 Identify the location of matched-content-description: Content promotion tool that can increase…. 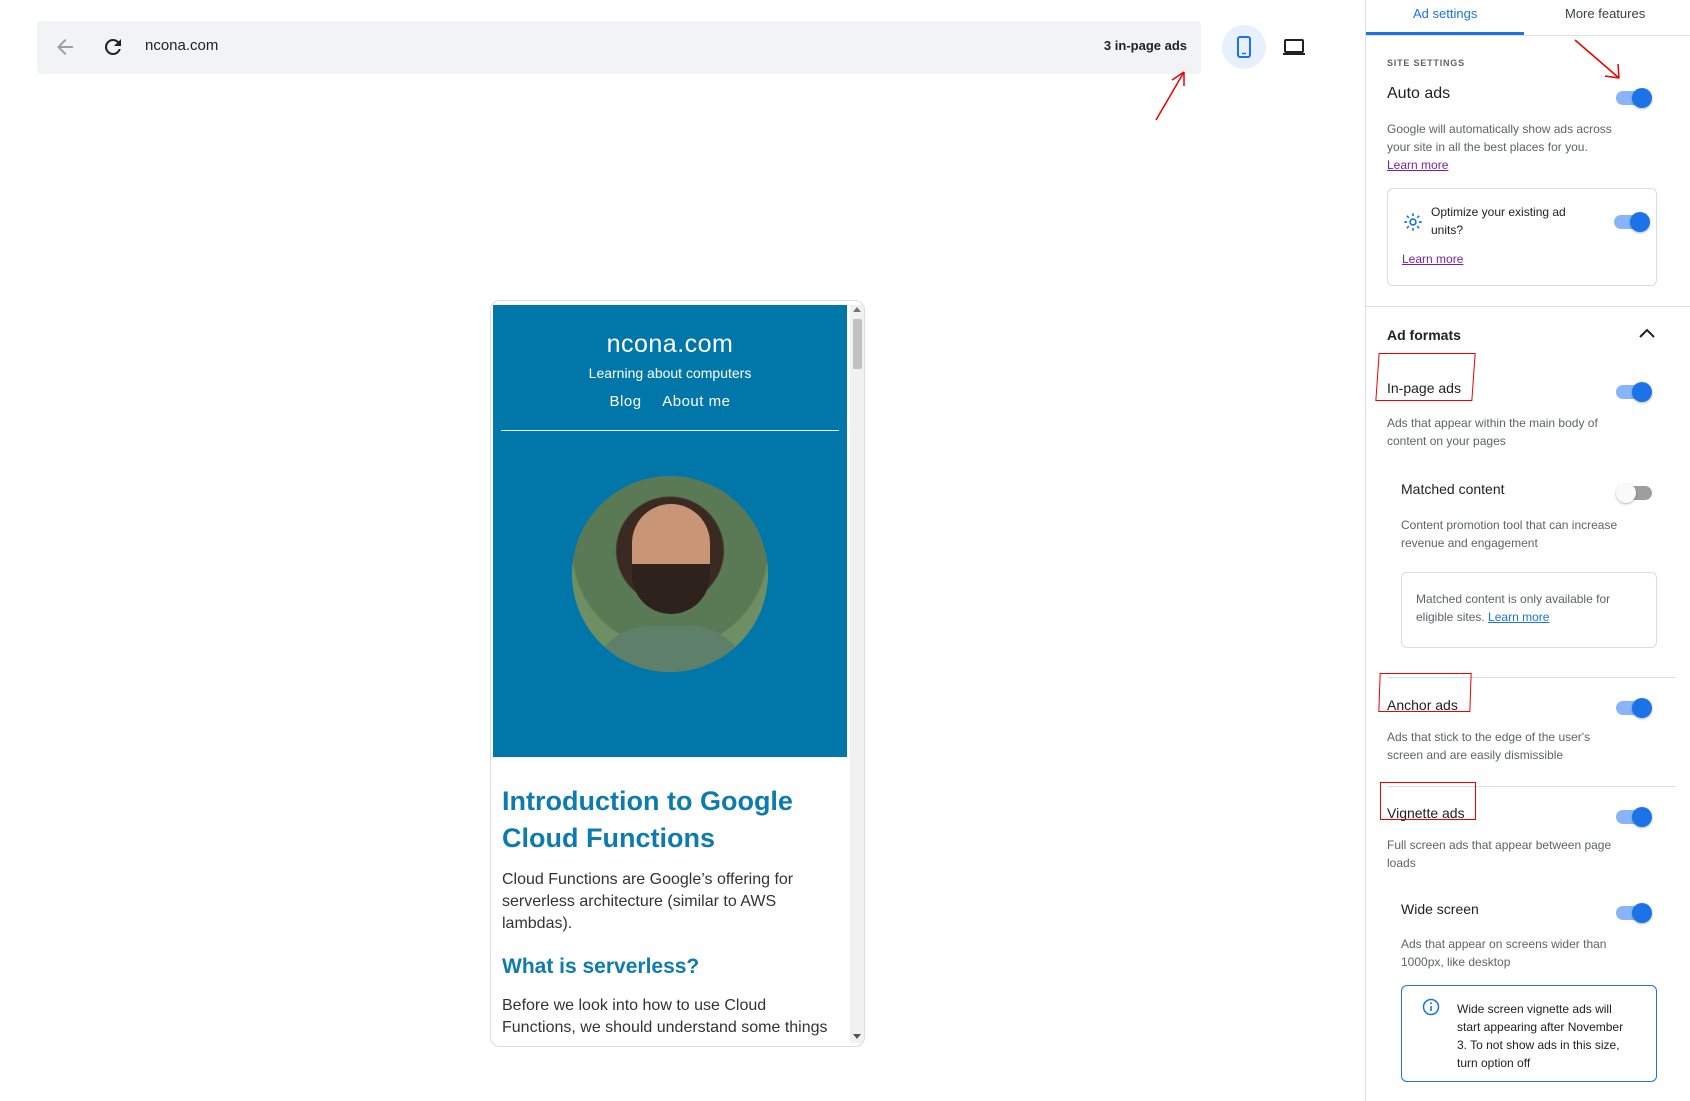
(1509, 534).